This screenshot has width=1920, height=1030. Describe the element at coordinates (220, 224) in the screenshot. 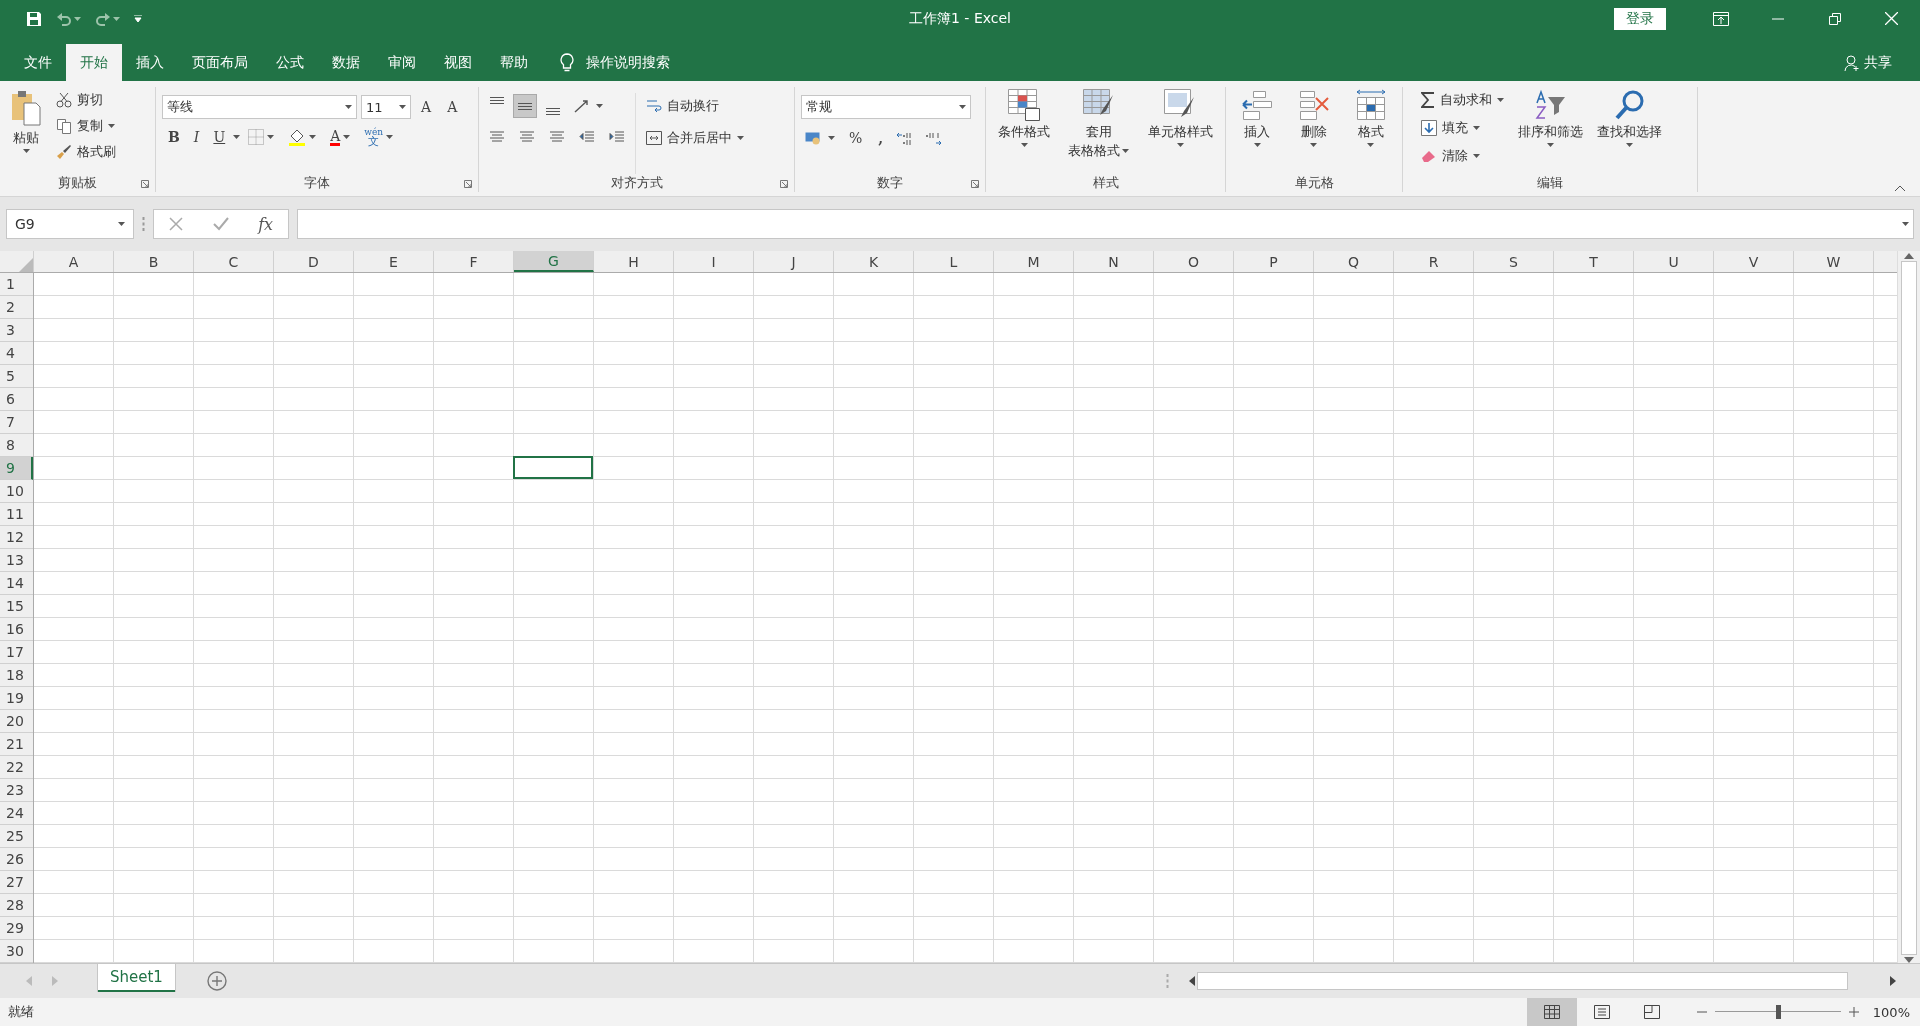

I see `check-icon` at that location.